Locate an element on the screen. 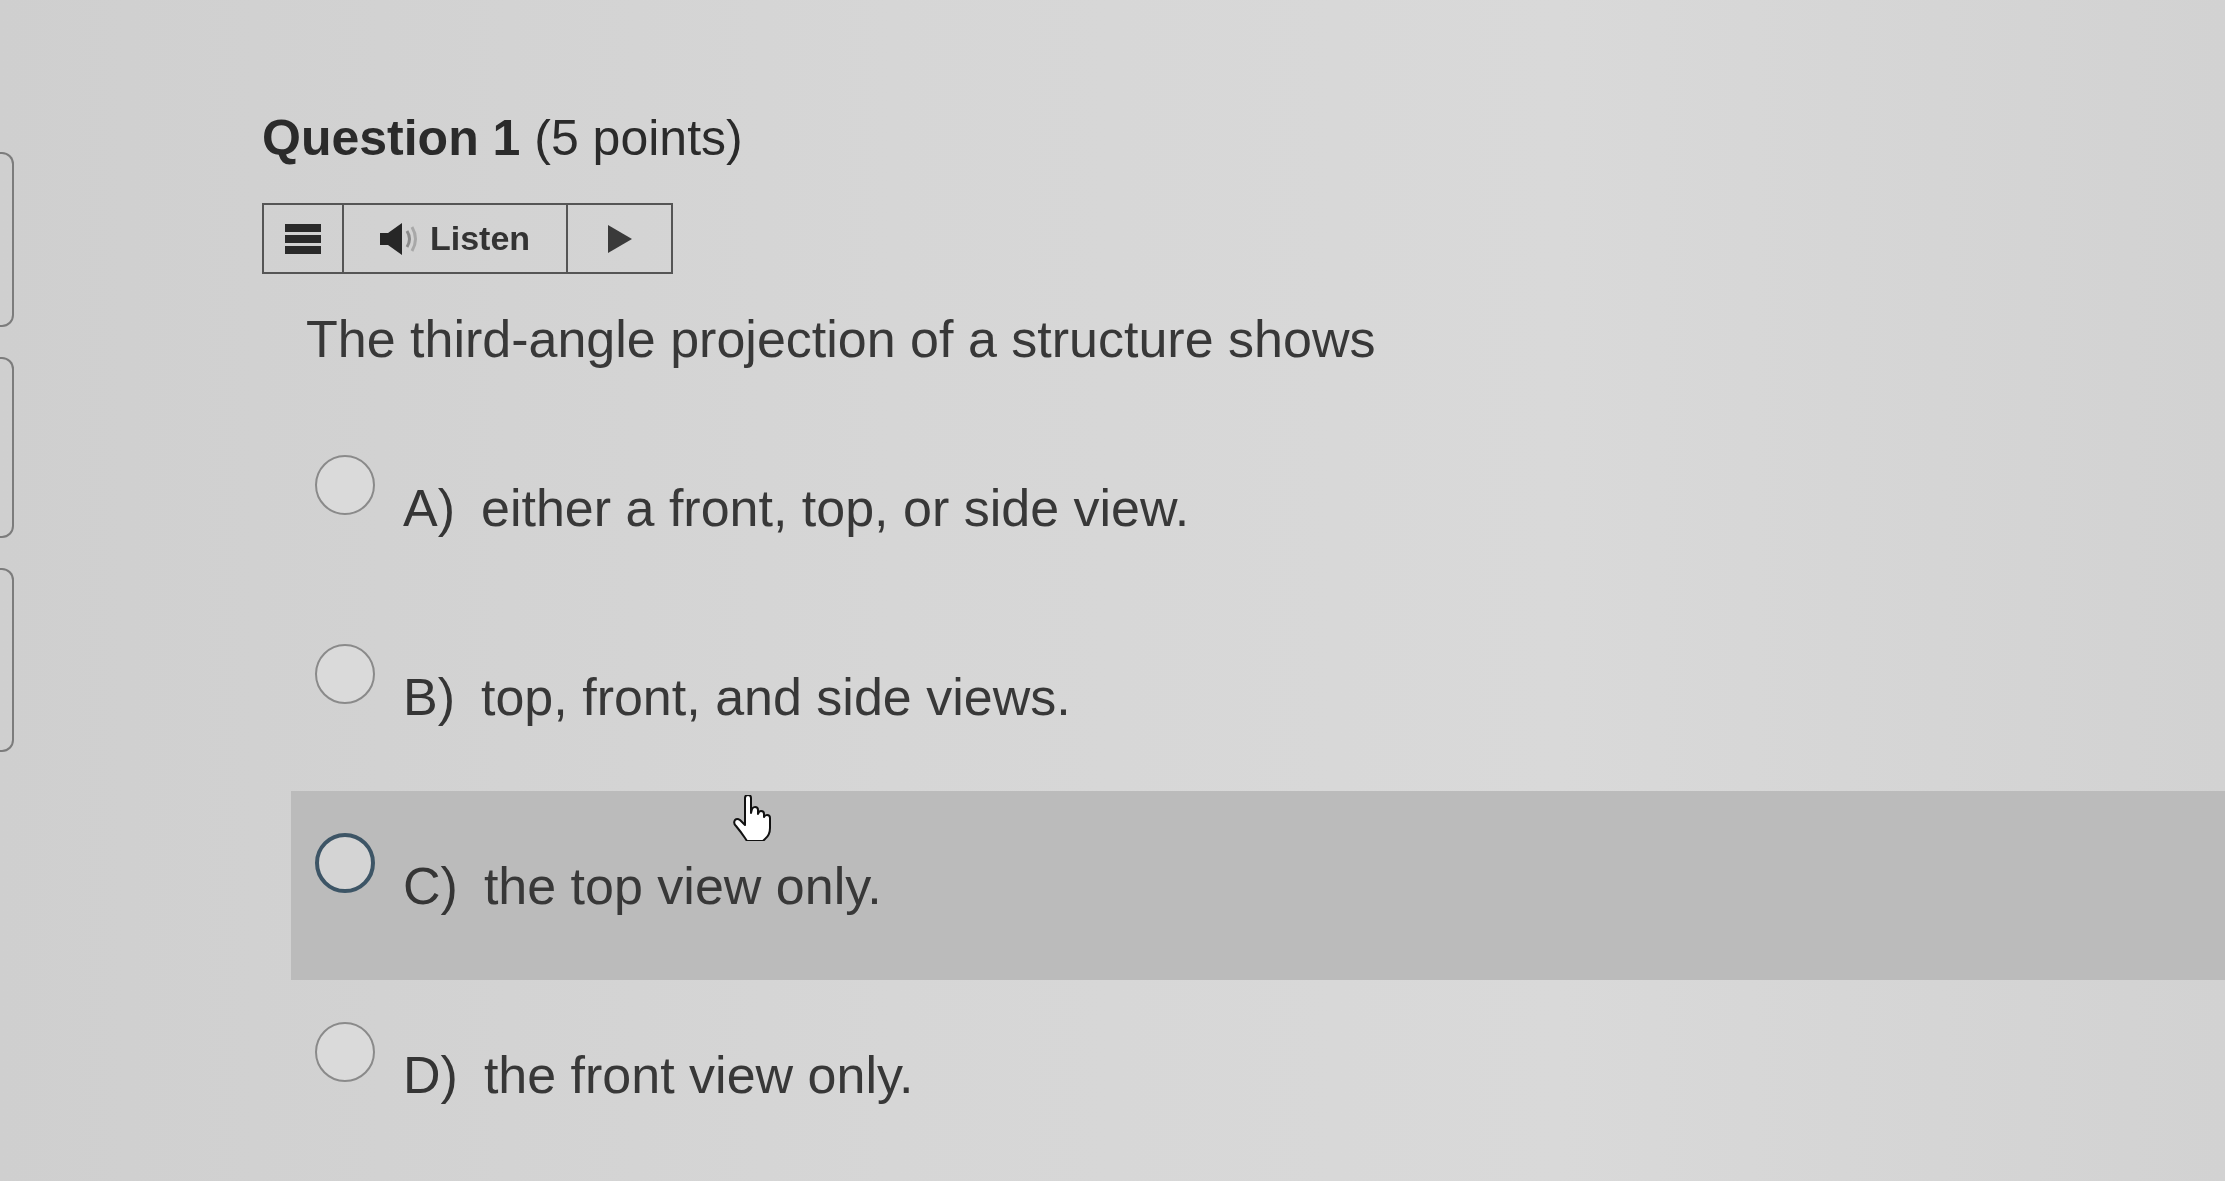 This screenshot has height=1181, width=2225. option-text: top, front, and side views. is located at coordinates (776, 696).